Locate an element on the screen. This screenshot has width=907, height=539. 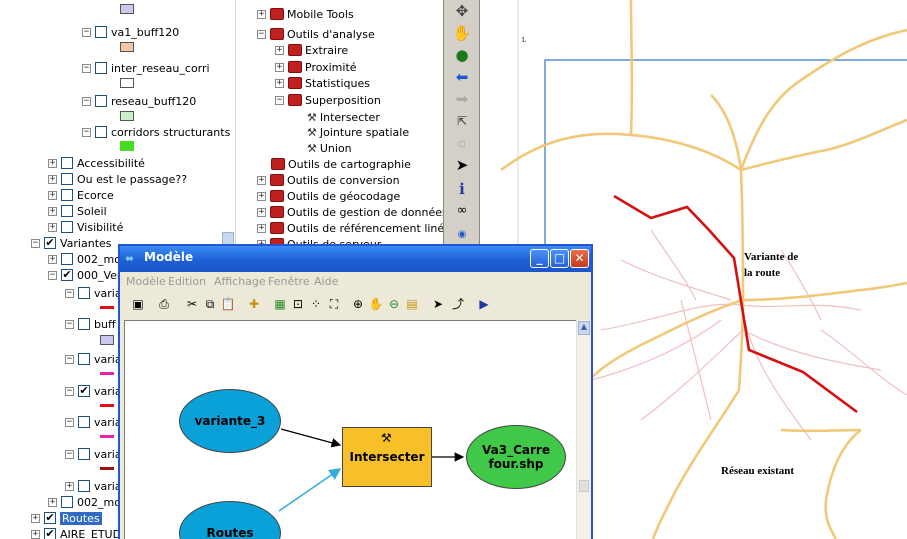
toc-layer-varia-5: − varia is located at coordinates (93, 454).